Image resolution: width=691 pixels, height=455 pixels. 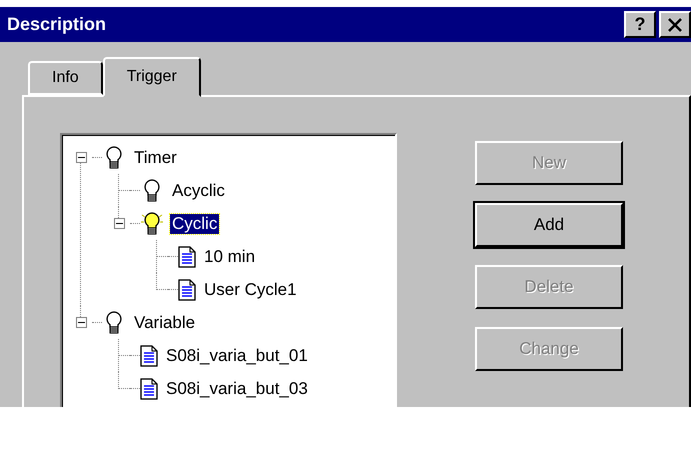 I want to click on help-button: ?, so click(x=640, y=24).